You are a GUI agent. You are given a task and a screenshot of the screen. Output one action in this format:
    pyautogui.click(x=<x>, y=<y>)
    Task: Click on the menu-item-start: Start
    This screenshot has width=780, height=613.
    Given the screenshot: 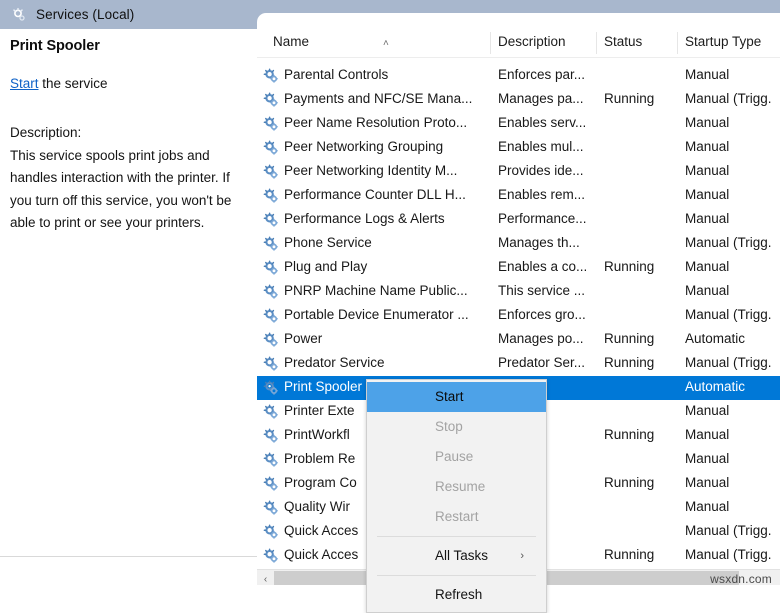 What is the action you would take?
    pyautogui.click(x=456, y=397)
    